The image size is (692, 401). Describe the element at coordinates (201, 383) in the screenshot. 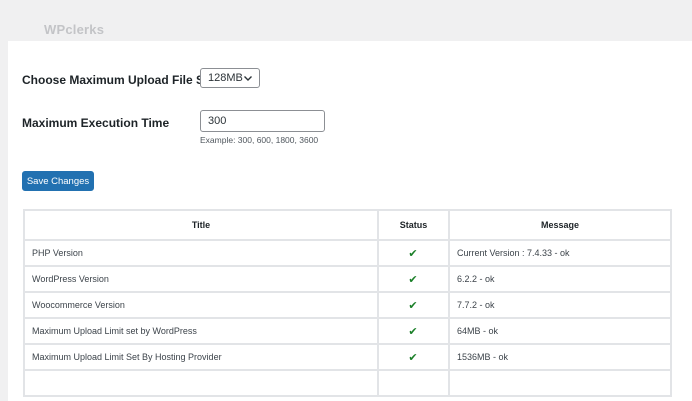

I see `row-title` at that location.